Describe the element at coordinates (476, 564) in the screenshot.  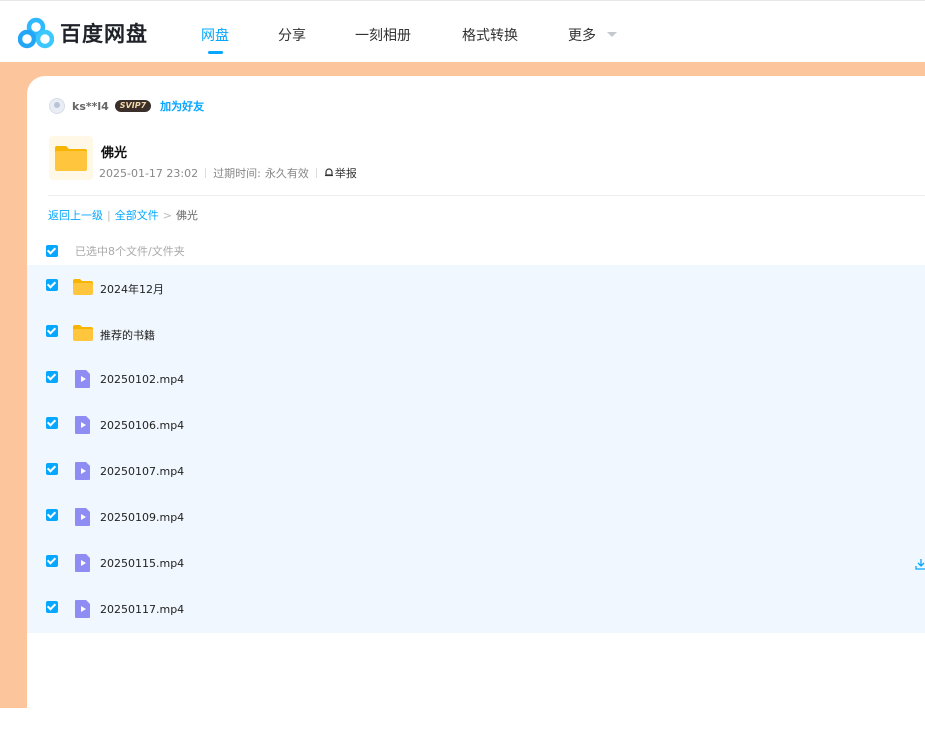
I see `file-row: 20250115.mp4` at that location.